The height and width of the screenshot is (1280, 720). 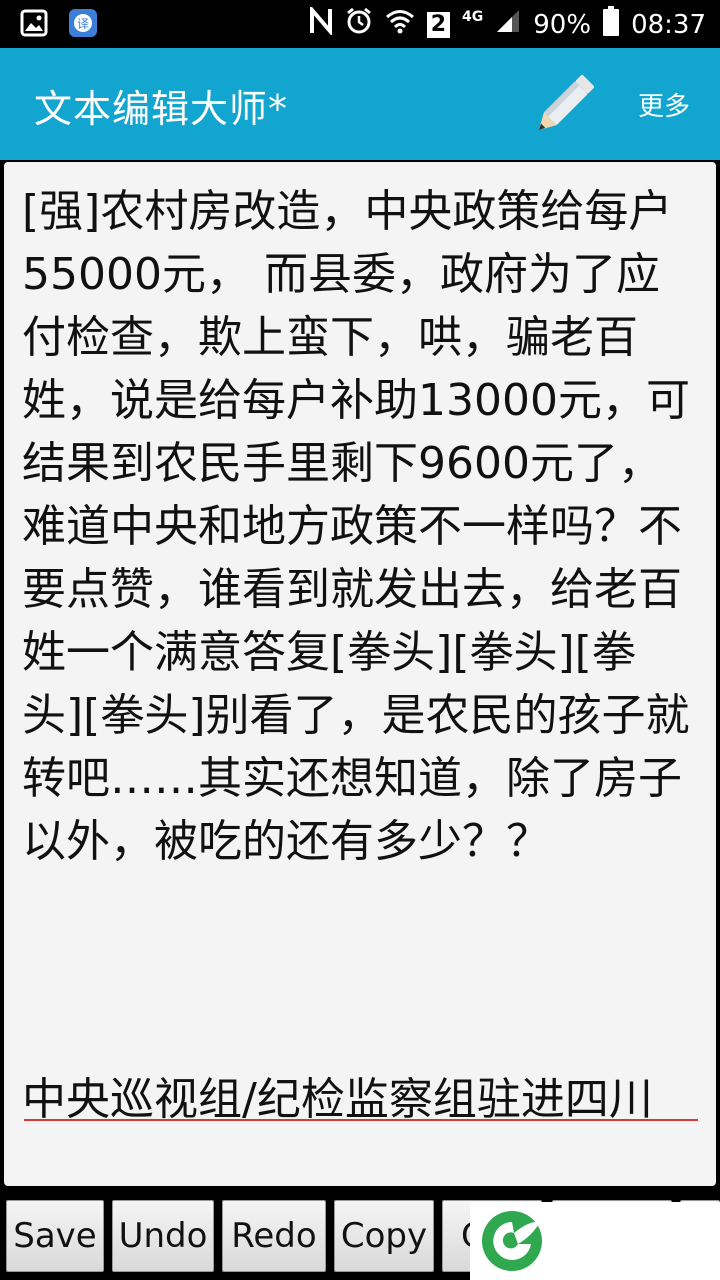 I want to click on brand-logo-icon, so click(x=512, y=1241).